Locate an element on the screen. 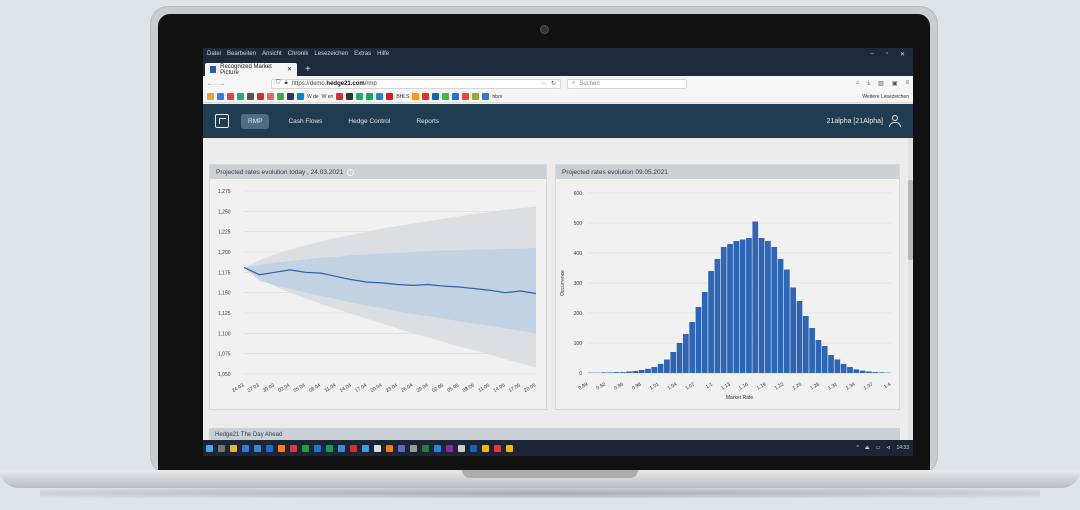 The image size is (1080, 510). menu-file: Datei is located at coordinates (214, 54).